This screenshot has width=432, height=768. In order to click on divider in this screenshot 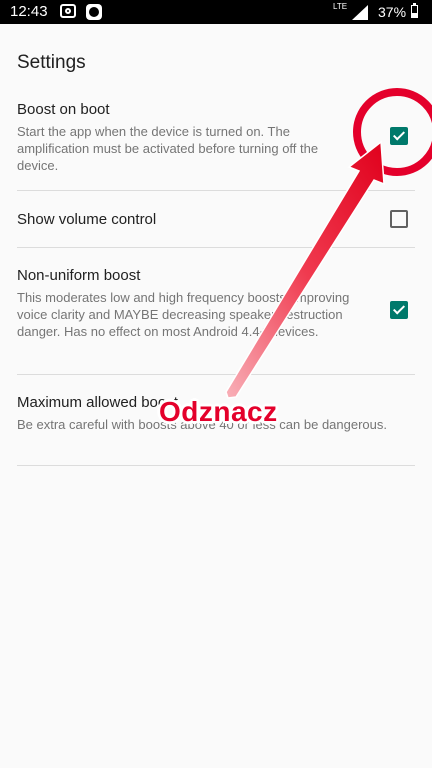, I will do `click(216, 465)`.